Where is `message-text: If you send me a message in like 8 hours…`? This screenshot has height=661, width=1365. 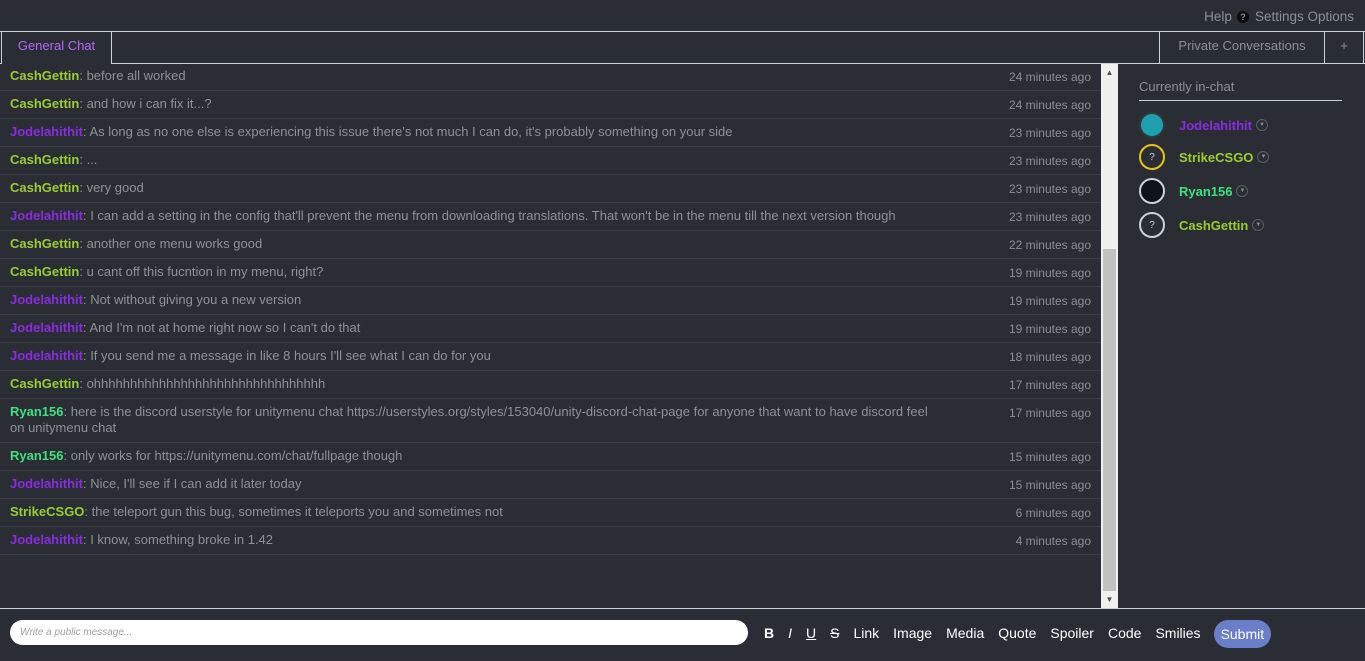 message-text: If you send me a message in like 8 hours… is located at coordinates (290, 355).